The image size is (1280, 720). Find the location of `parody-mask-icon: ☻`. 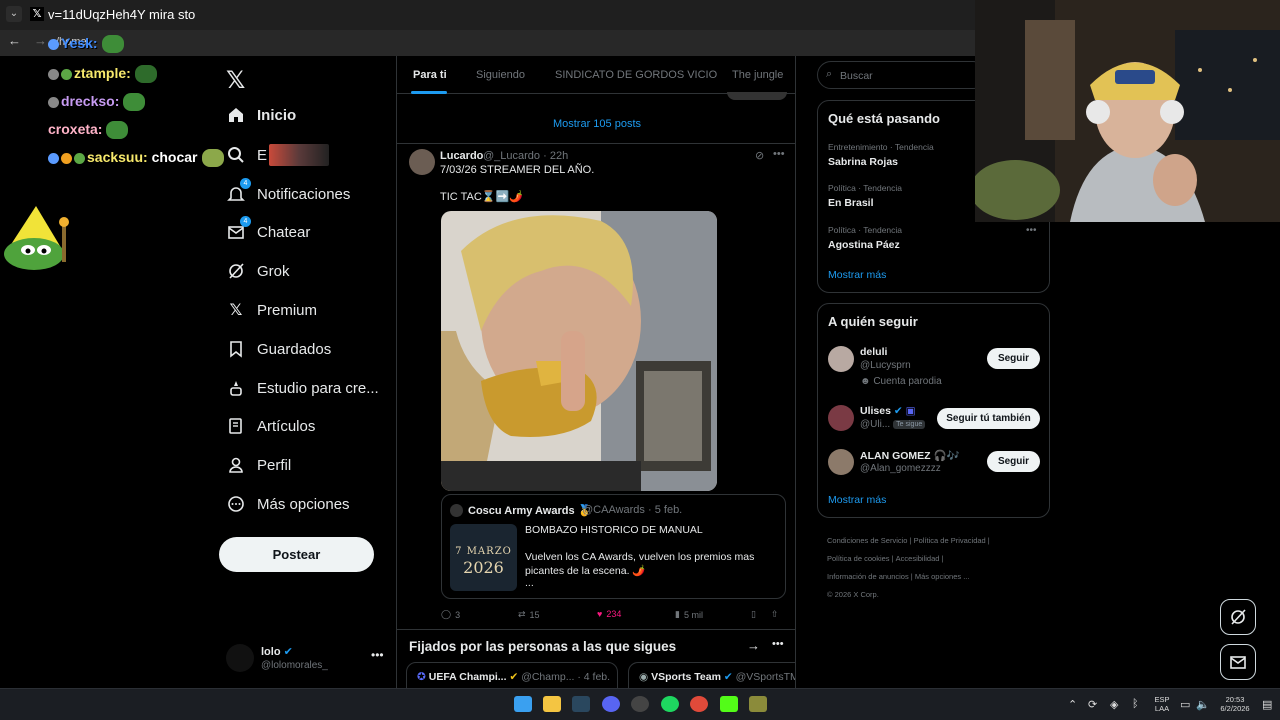

parody-mask-icon: ☻ is located at coordinates (865, 381).